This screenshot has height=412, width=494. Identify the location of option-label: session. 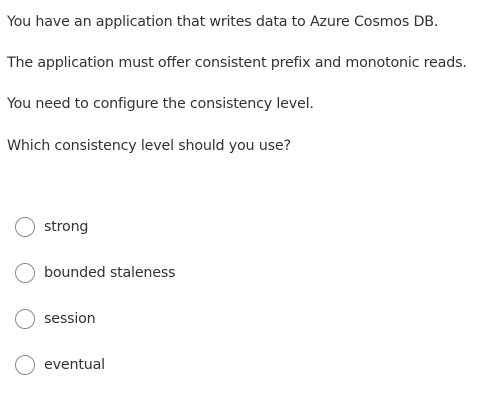
(70, 319).